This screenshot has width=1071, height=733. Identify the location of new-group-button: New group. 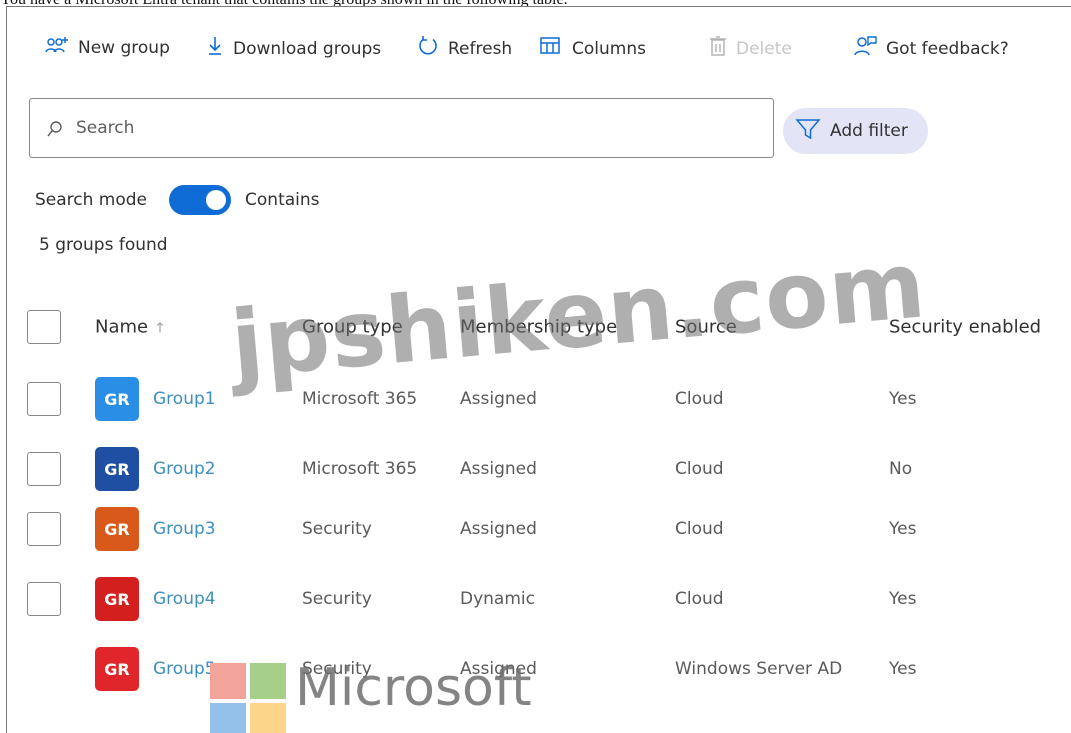
(107, 47).